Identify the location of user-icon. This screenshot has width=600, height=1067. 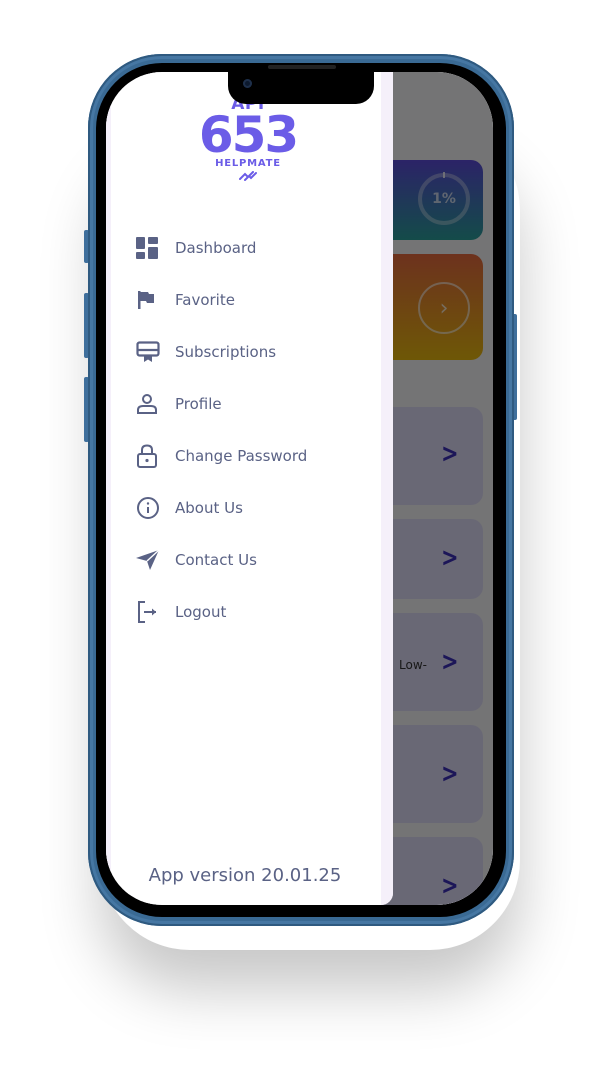
(150, 404).